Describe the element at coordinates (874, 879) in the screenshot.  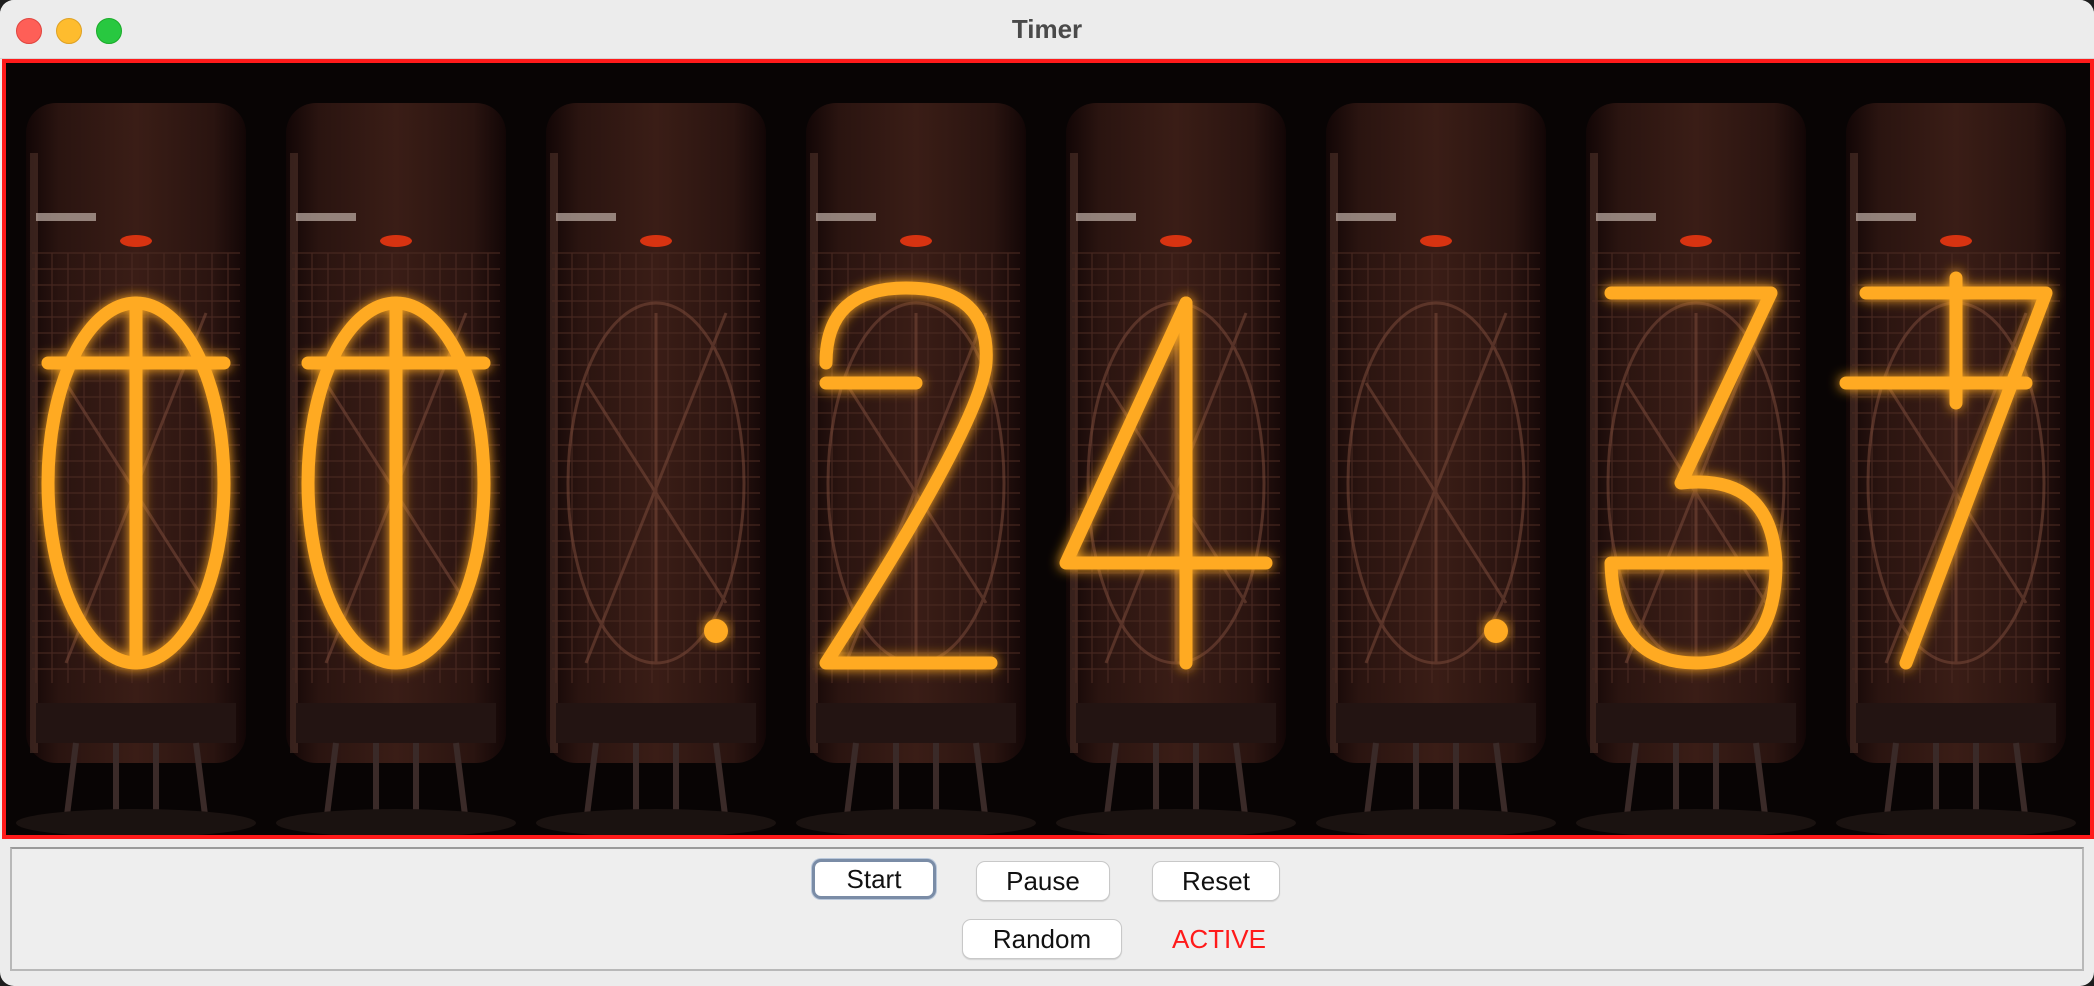
I see `start-button: Start` at that location.